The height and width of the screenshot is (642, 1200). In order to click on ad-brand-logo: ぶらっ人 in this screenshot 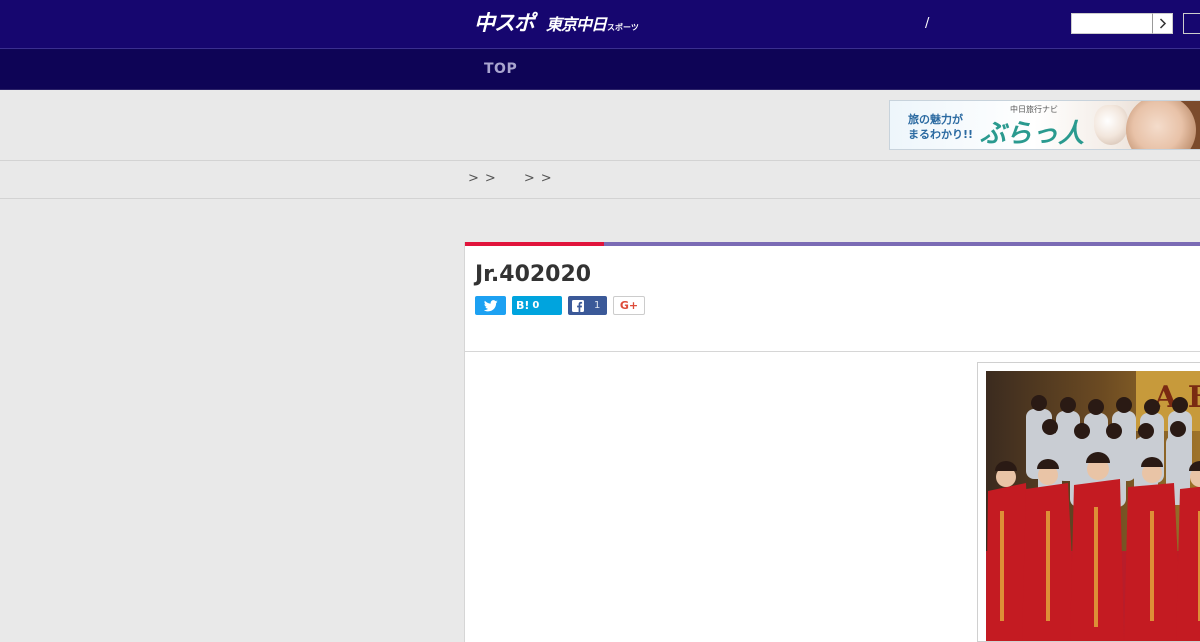, I will do `click(1032, 134)`.